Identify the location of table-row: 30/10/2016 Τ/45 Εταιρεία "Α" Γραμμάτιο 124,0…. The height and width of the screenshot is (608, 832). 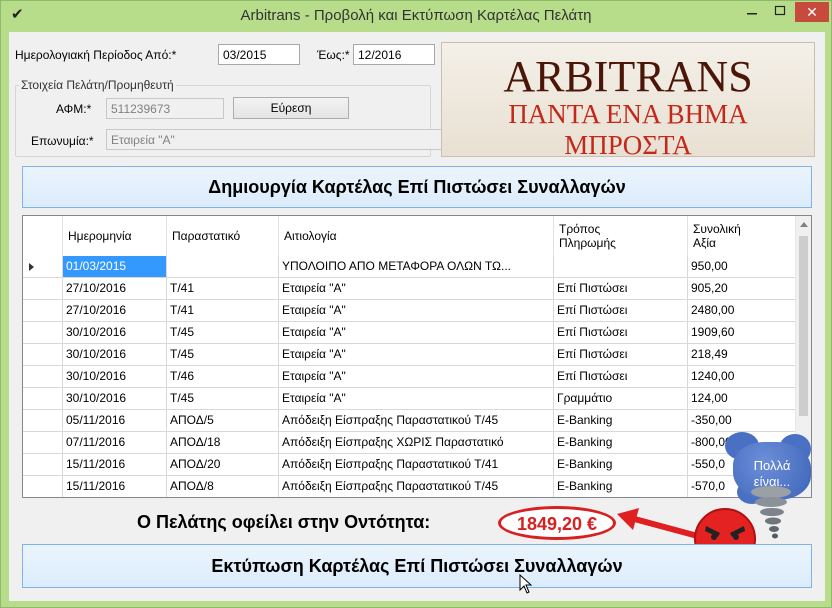
(410, 399).